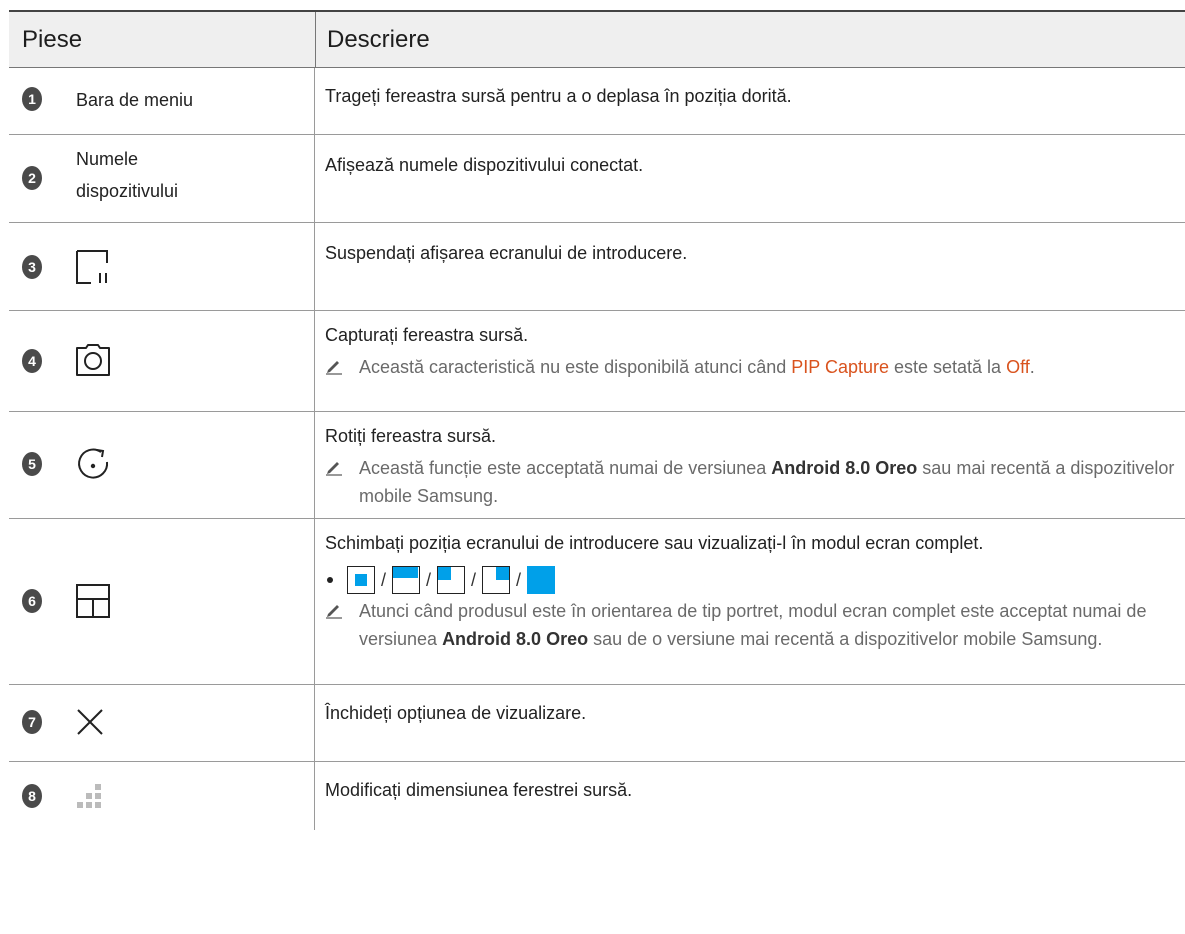  Describe the element at coordinates (755, 580) in the screenshot. I see `position-options: / / / /` at that location.